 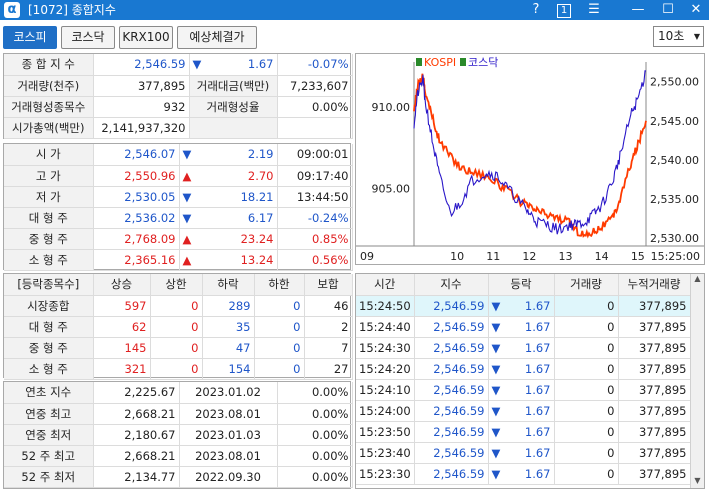 I want to click on breadth-row: 중 형 주 145 0 47 0 7, so click(x=178, y=348).